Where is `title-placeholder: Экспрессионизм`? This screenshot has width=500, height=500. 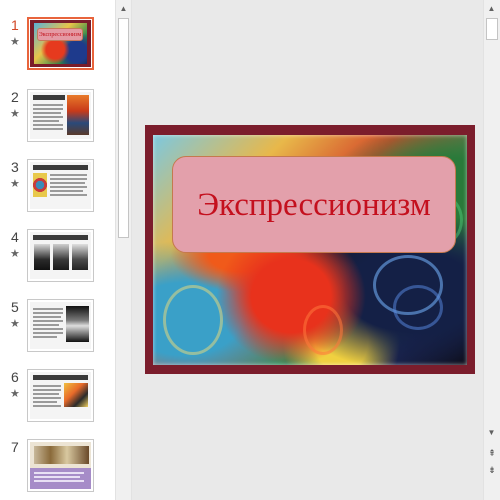 title-placeholder: Экспрессионизм is located at coordinates (314, 204).